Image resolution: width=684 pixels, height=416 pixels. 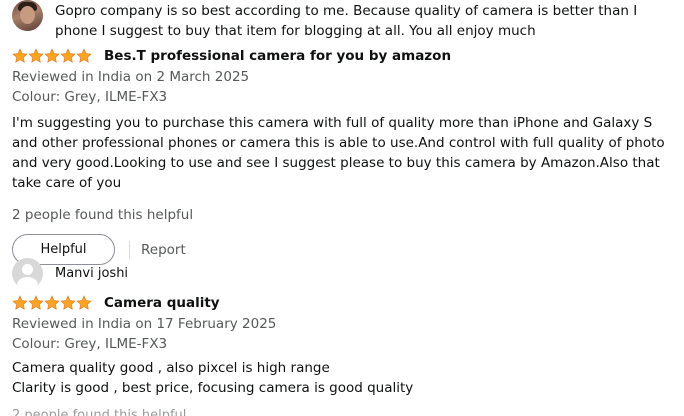 What do you see at coordinates (345, 303) in the screenshot?
I see `review-title-row: Camera quality` at bounding box center [345, 303].